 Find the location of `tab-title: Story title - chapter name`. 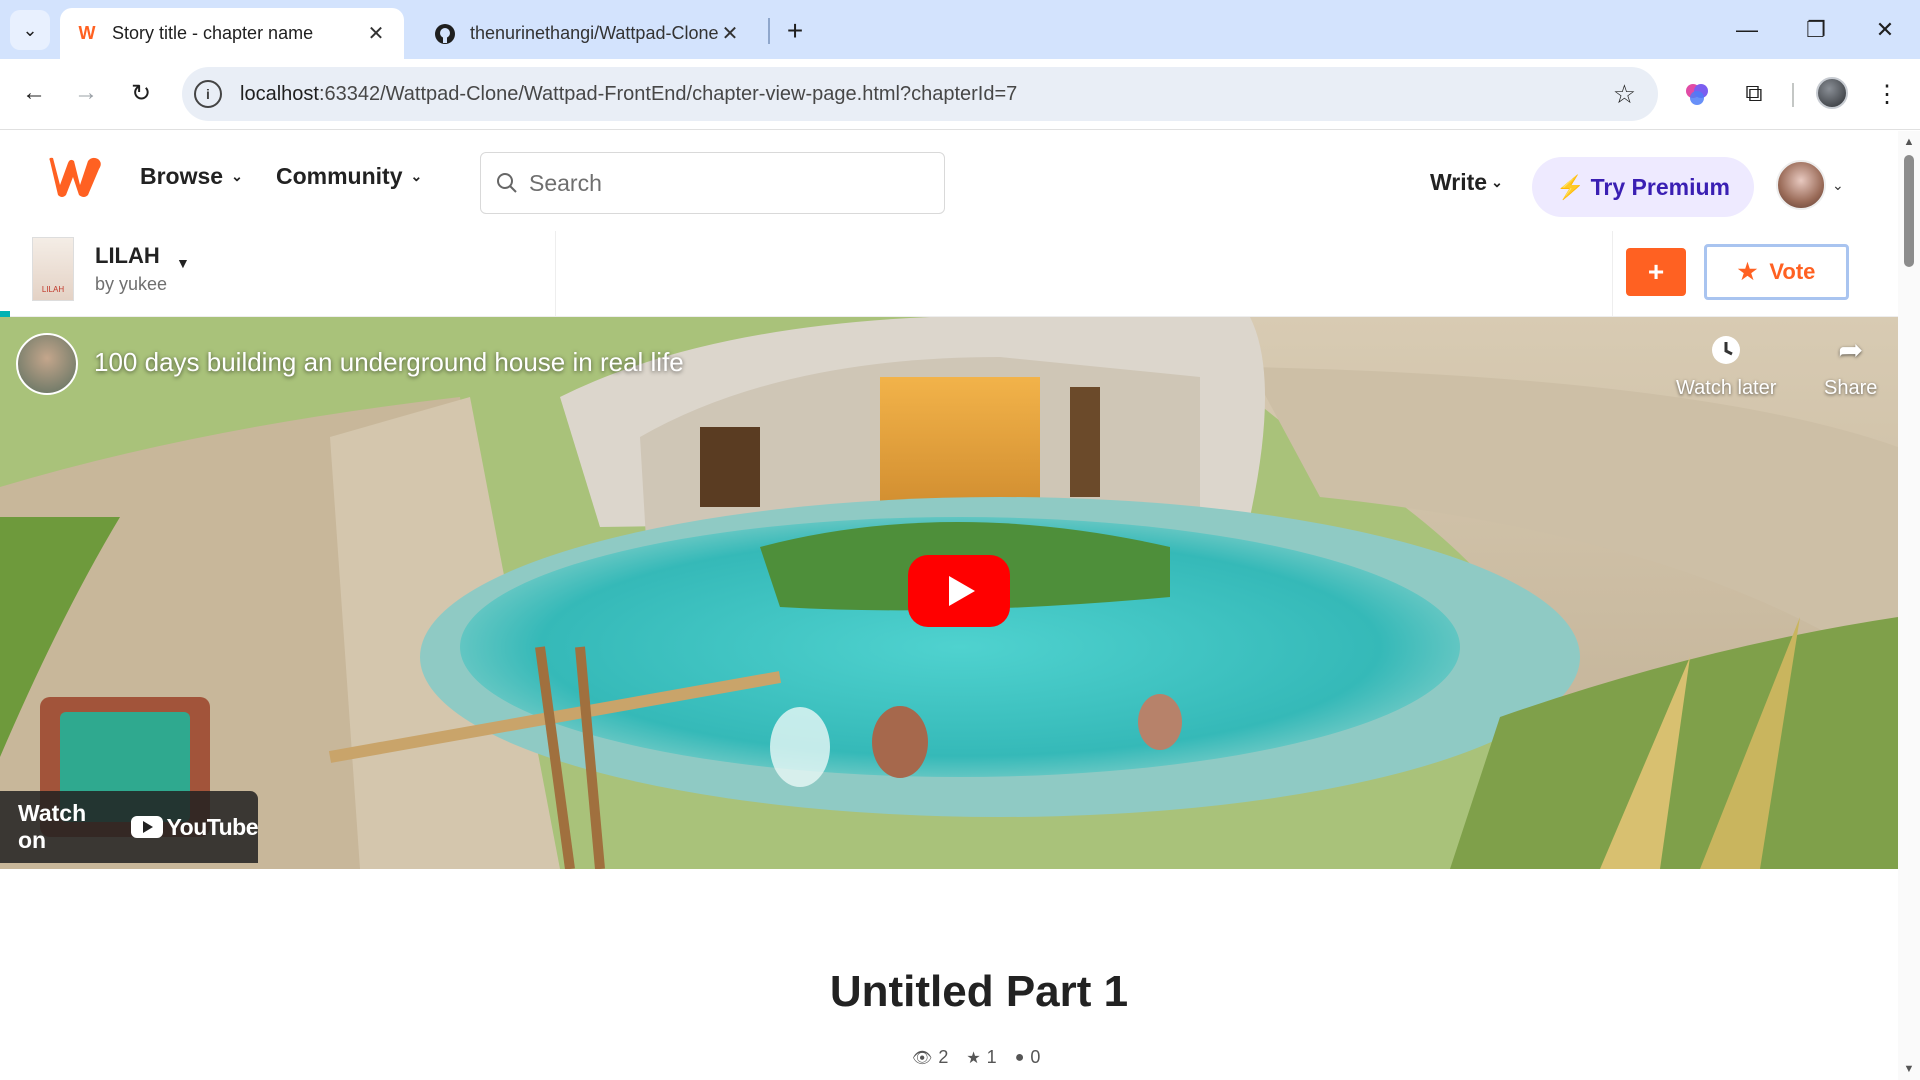

tab-title: Story title - chapter name is located at coordinates (213, 33).